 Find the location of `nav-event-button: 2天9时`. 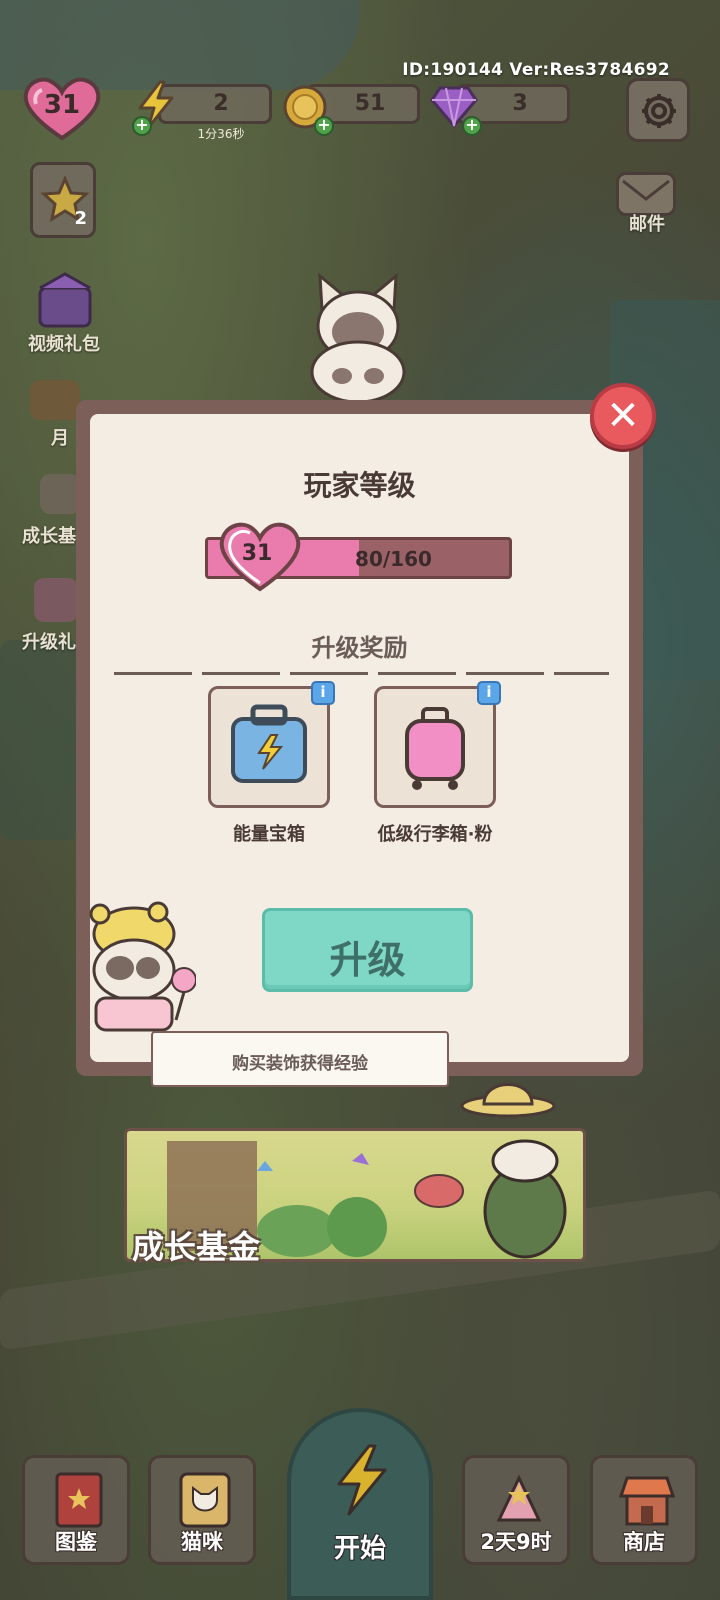

nav-event-button: 2天9时 is located at coordinates (516, 1510).